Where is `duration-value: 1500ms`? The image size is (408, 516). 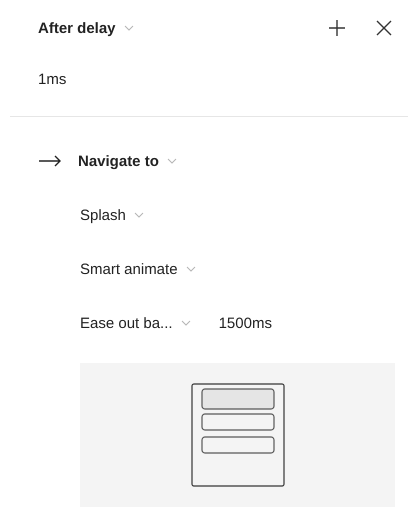 duration-value: 1500ms is located at coordinates (245, 323).